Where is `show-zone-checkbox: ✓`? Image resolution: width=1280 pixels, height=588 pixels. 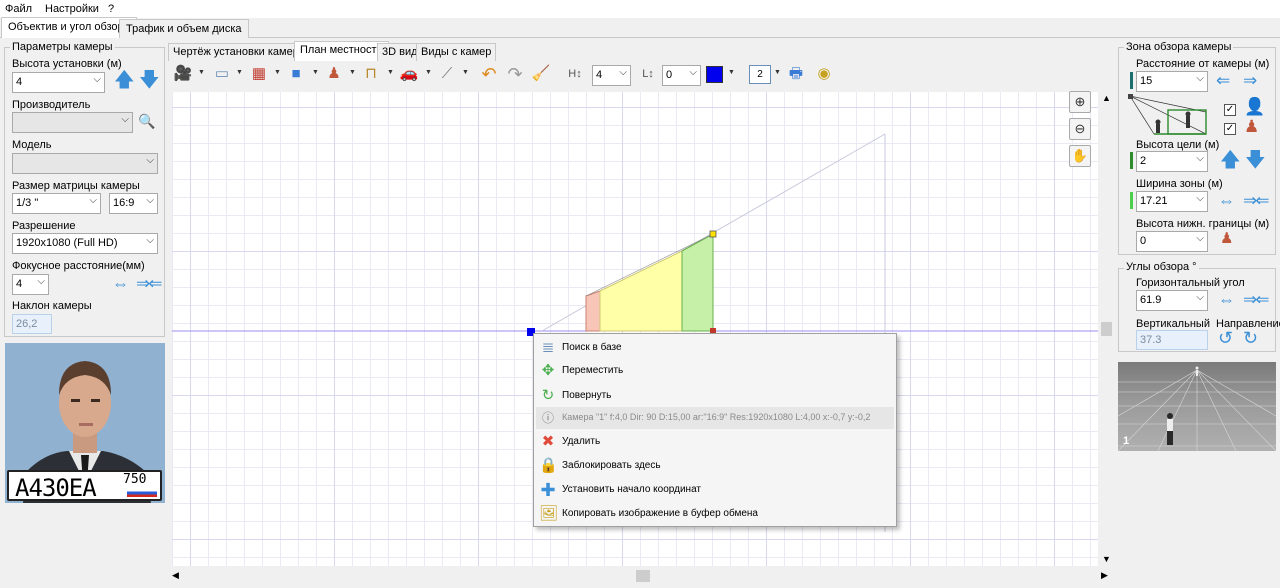 show-zone-checkbox: ✓ is located at coordinates (1230, 110).